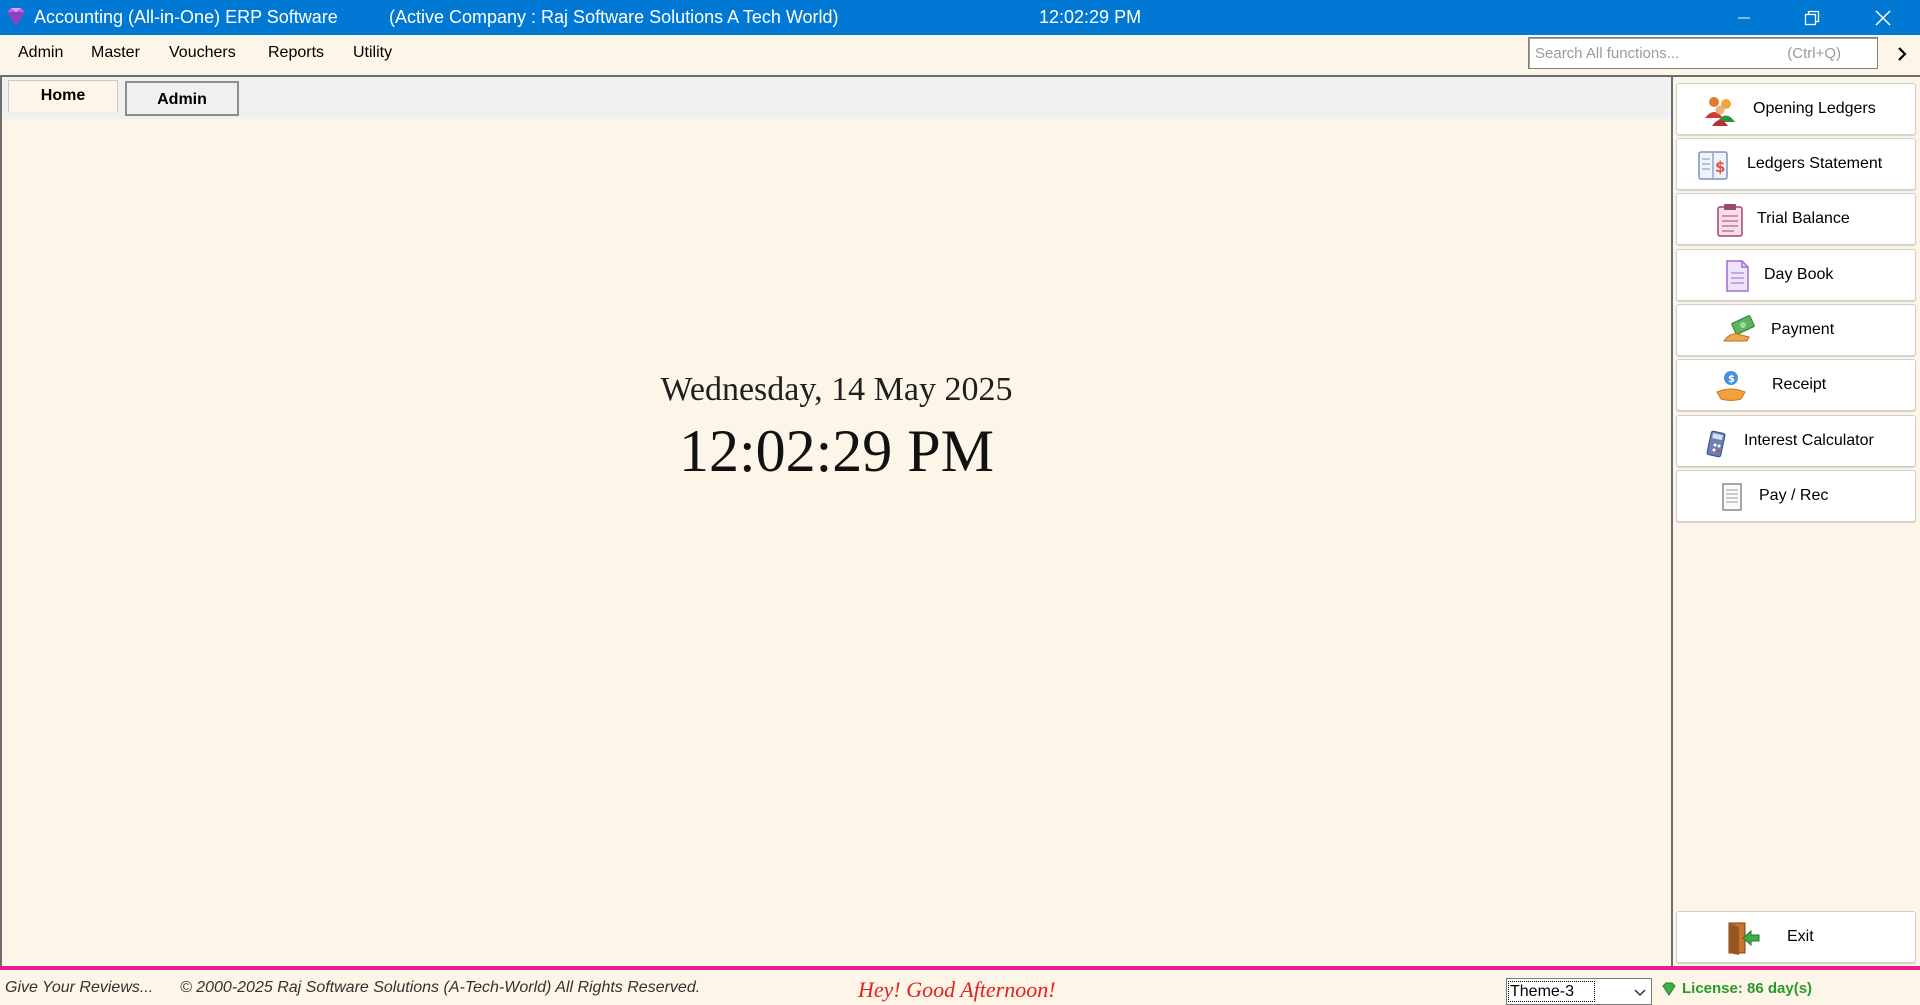 The height and width of the screenshot is (1005, 1920). What do you see at coordinates (16, 17) in the screenshot?
I see `app-gem-icon` at bounding box center [16, 17].